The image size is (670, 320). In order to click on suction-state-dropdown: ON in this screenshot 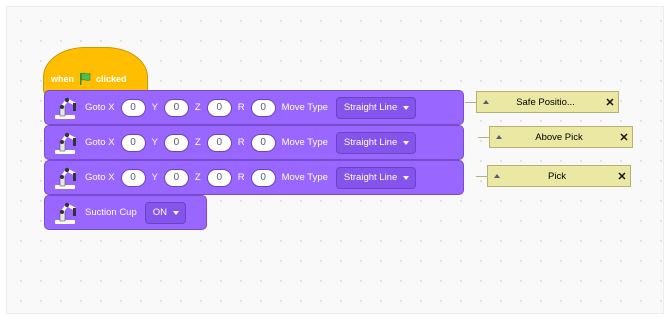, I will do `click(165, 212)`.